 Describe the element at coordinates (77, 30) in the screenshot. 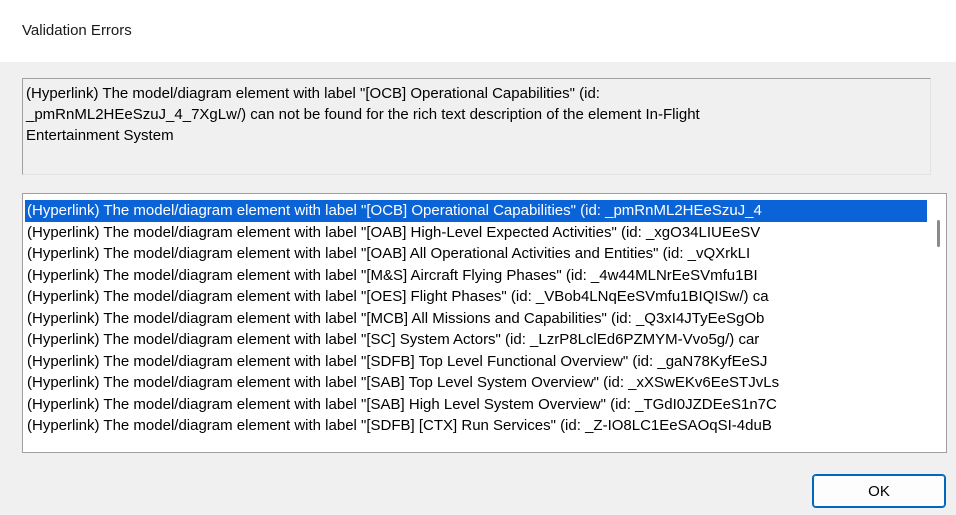

I see `window-title: Validation Errors` at that location.